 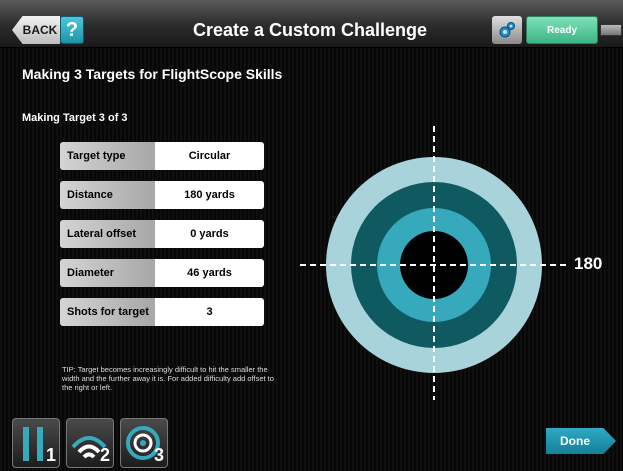 I want to click on mode-number: 3, so click(x=158, y=455).